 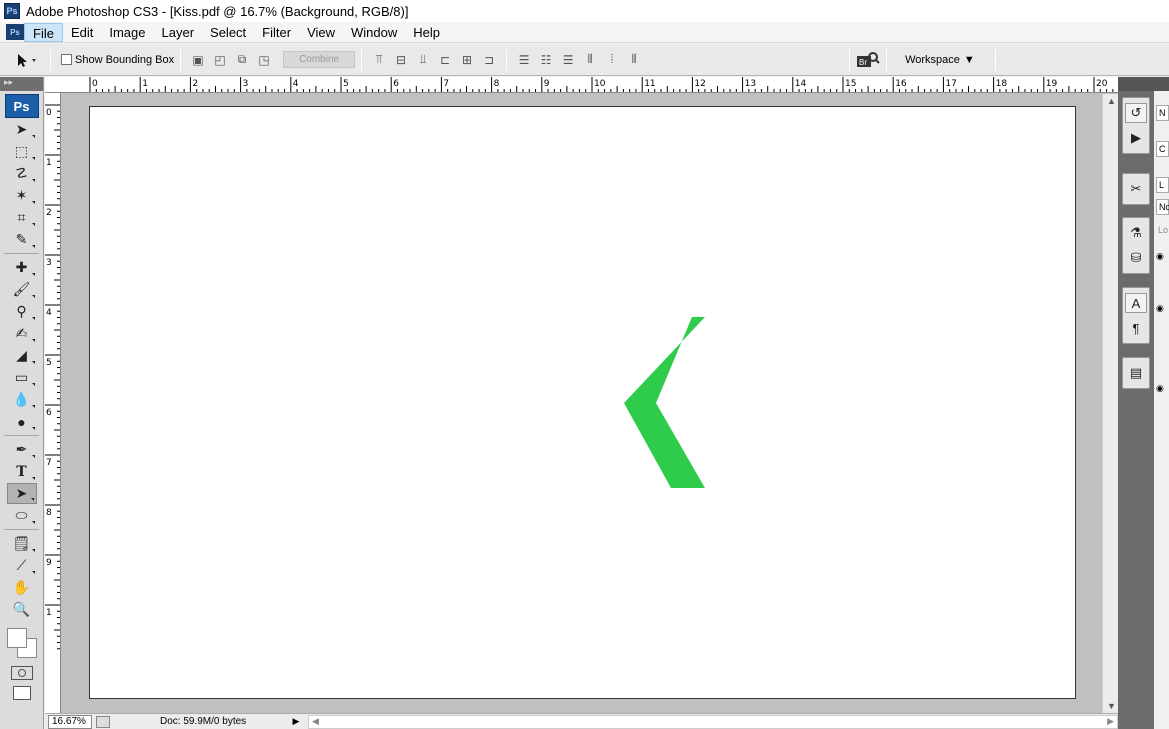 I want to click on vertical-ruler: 0 1 2 3 4 5 6 7 8 9 1, so click(x=53, y=403).